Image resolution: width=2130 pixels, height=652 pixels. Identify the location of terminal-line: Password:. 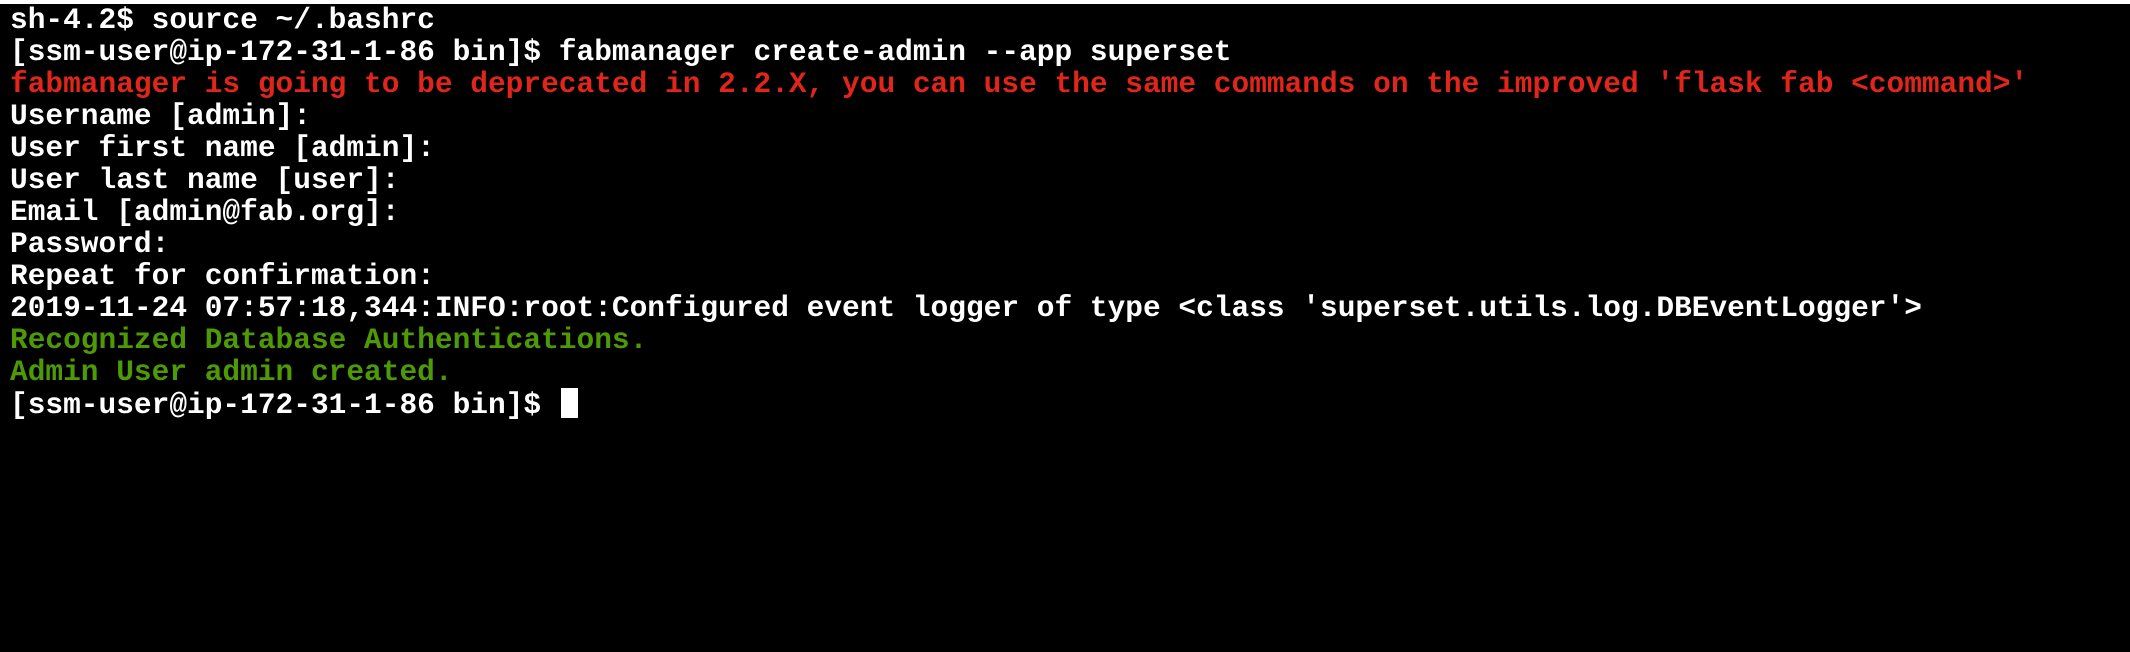
(90, 244).